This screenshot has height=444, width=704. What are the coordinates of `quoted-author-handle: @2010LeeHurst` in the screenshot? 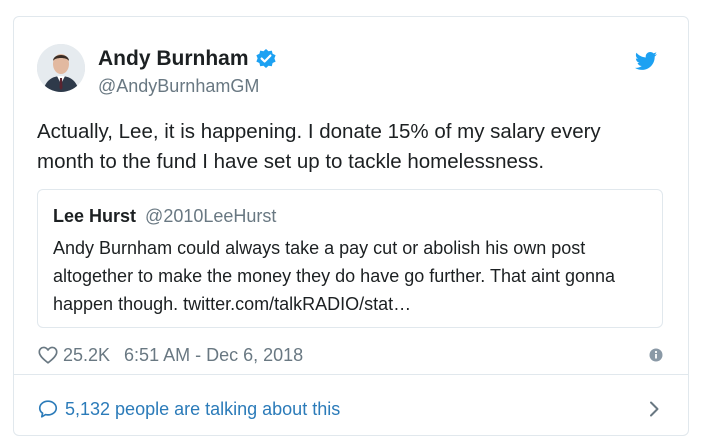 It's located at (211, 216).